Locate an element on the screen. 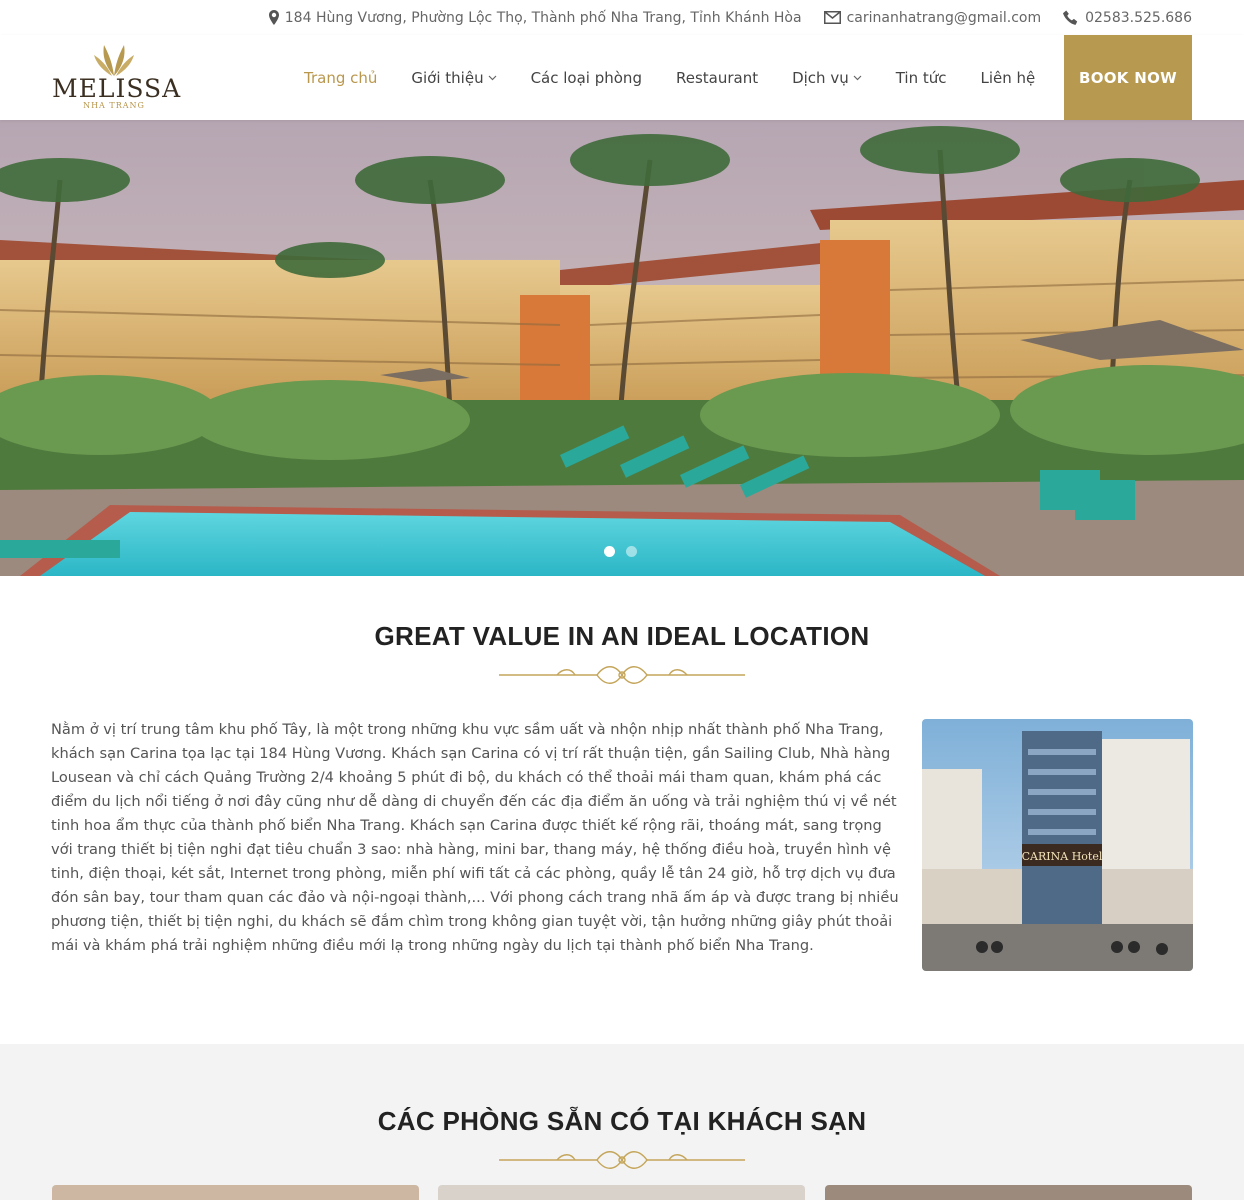 The width and height of the screenshot is (1244, 1200). nav-item-label: Restaurant is located at coordinates (717, 77).